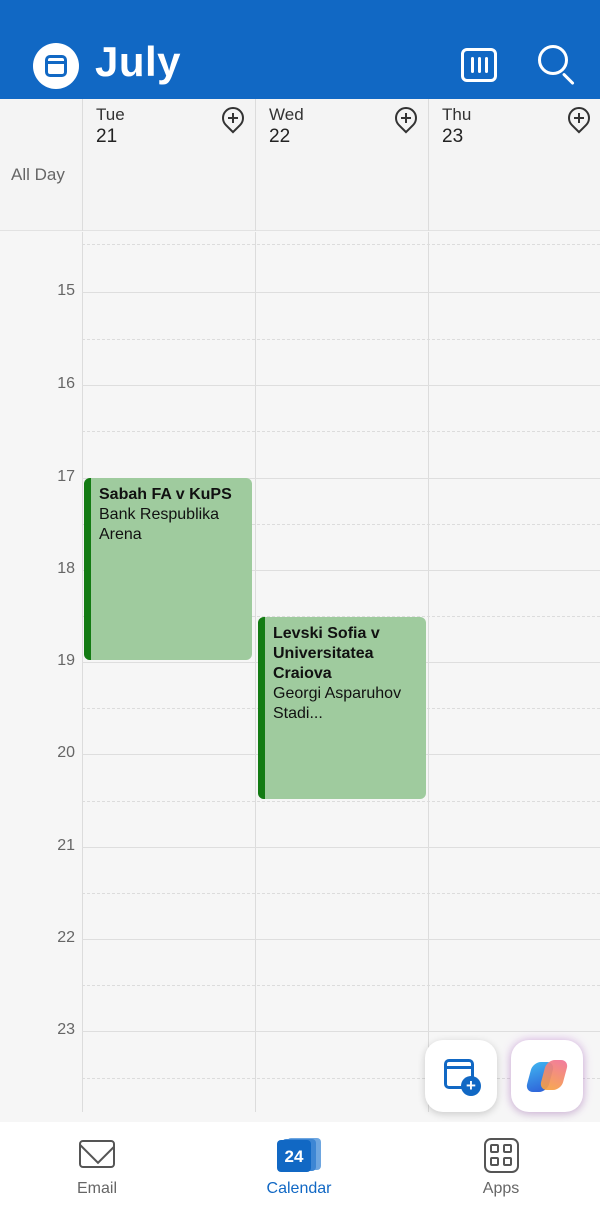  I want to click on calendar-badge: 24, so click(294, 1156).